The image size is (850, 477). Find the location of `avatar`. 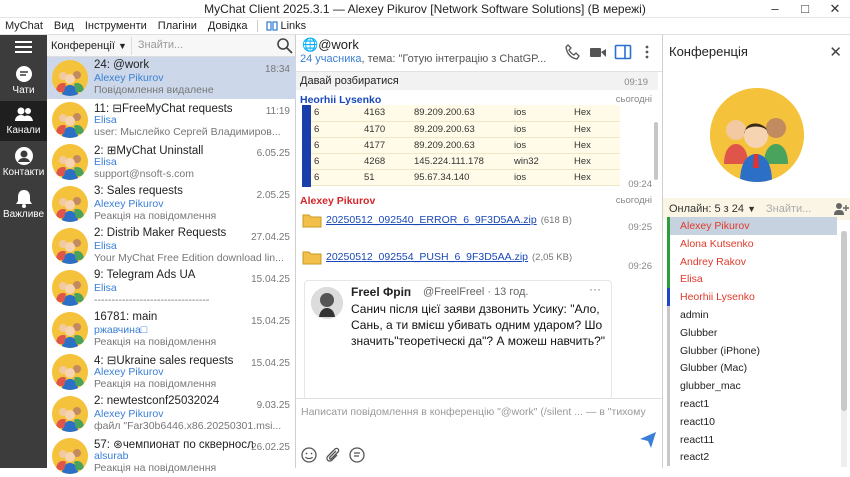

avatar is located at coordinates (70, 414).